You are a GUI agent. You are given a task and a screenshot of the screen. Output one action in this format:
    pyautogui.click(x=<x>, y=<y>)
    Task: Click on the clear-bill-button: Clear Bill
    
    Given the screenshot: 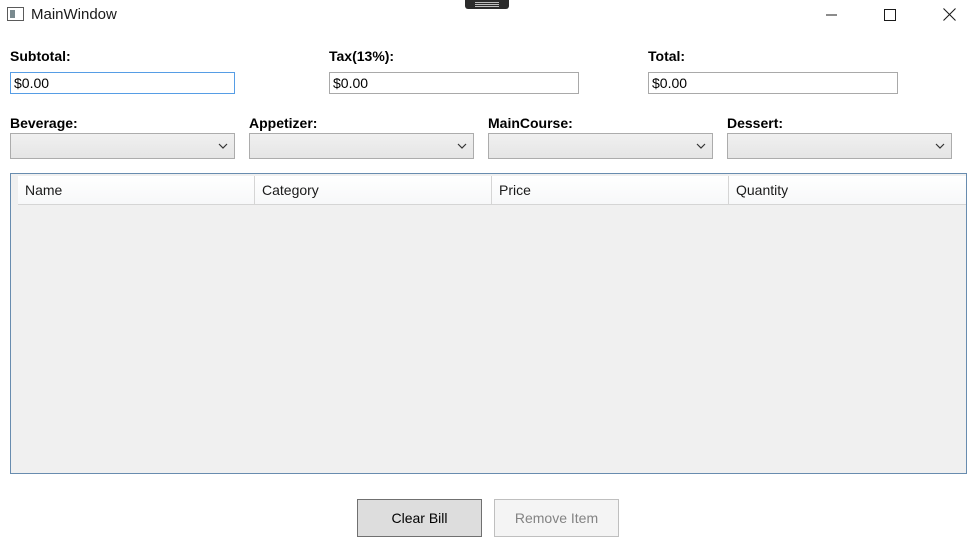 What is the action you would take?
    pyautogui.click(x=419, y=518)
    